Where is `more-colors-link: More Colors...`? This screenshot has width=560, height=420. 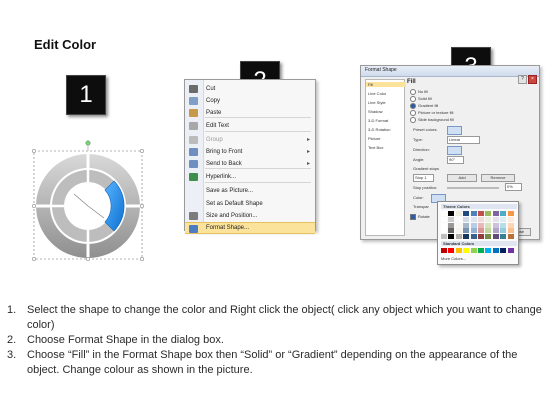
more-colors-link: More Colors... is located at coordinates (453, 258).